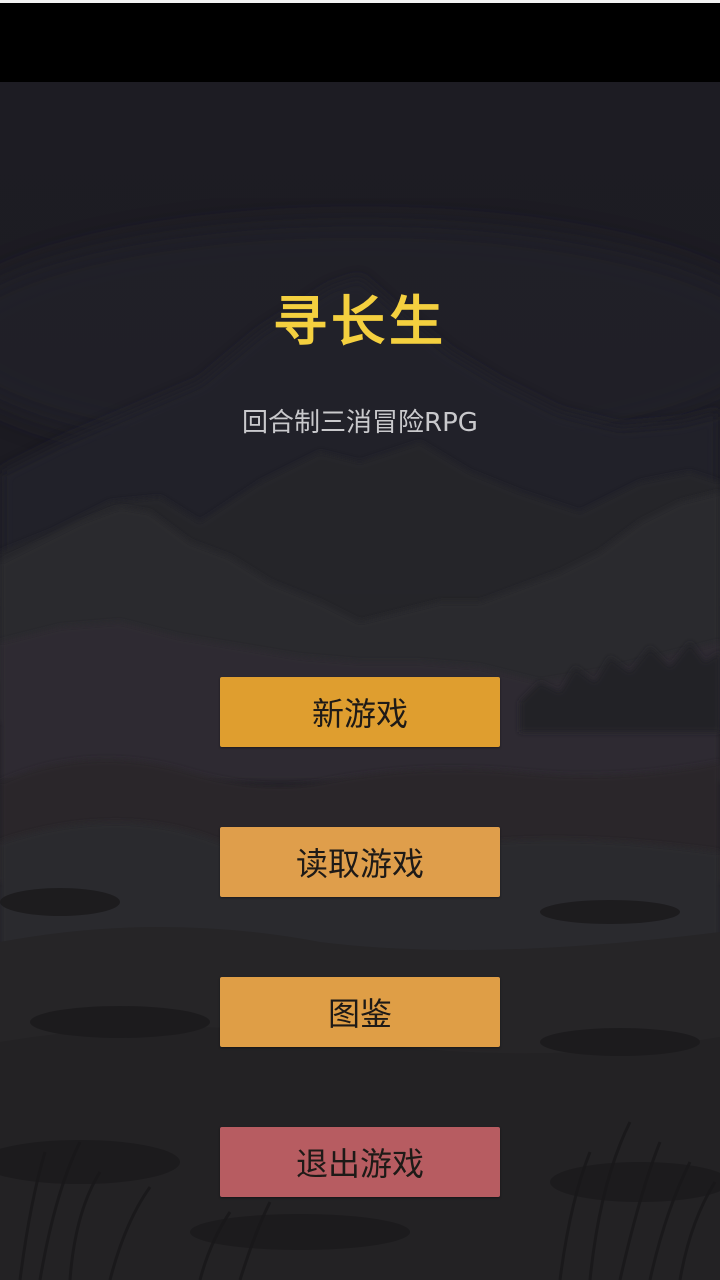 The height and width of the screenshot is (1280, 720). I want to click on game-subtitle: 回合制三消冒险RPG, so click(360, 423).